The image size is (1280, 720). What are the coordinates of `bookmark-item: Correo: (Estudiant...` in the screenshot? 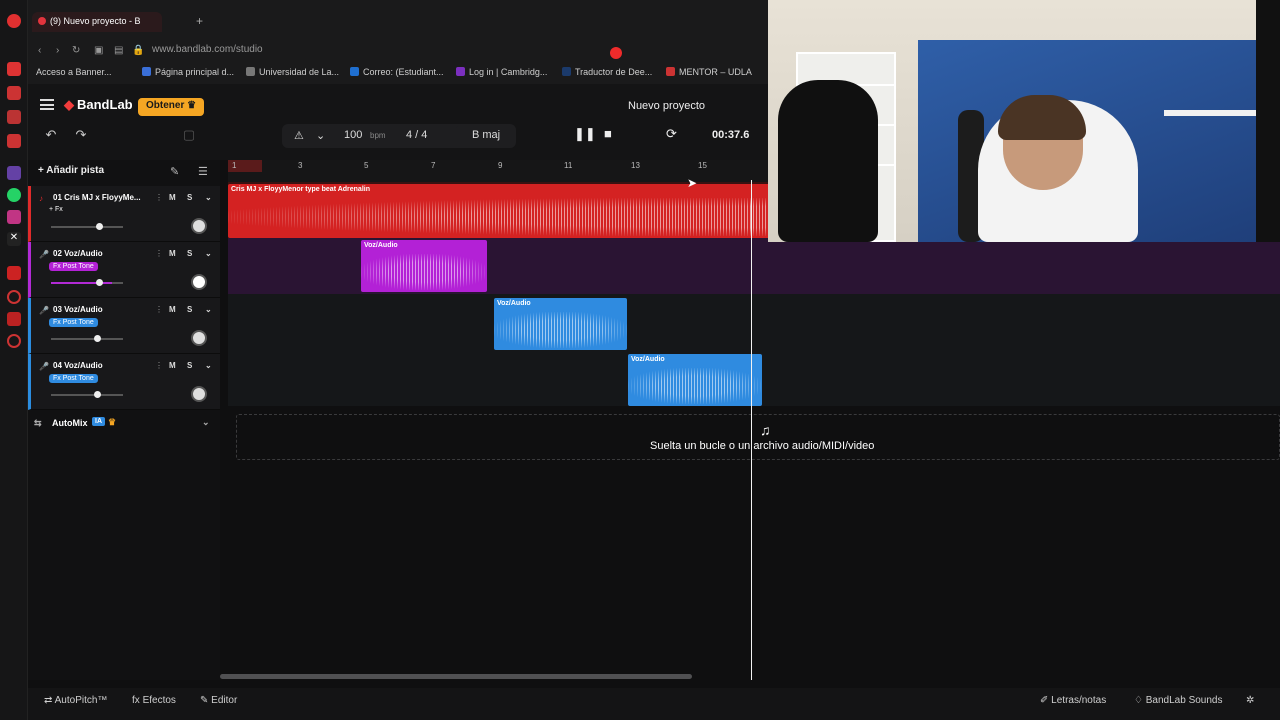 It's located at (397, 72).